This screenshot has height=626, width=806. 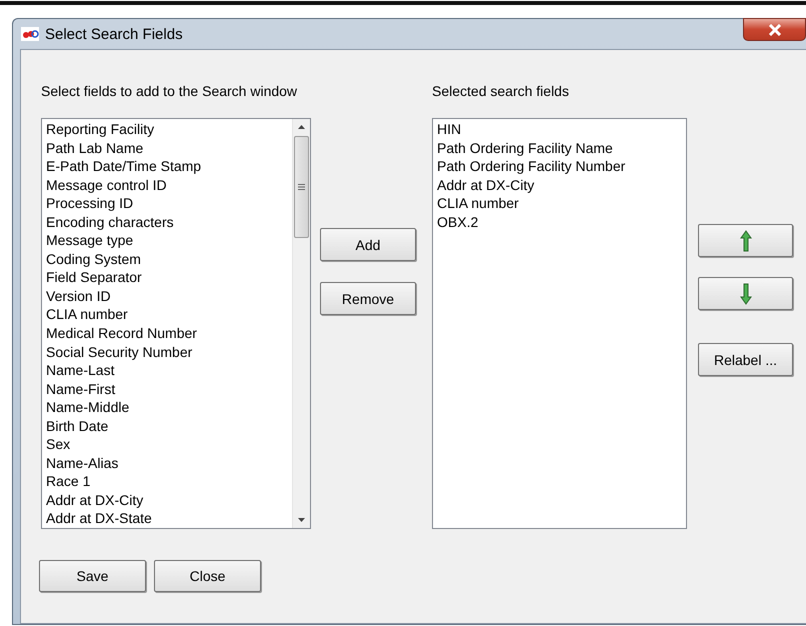 I want to click on list-item: Processing ID, so click(x=167, y=203).